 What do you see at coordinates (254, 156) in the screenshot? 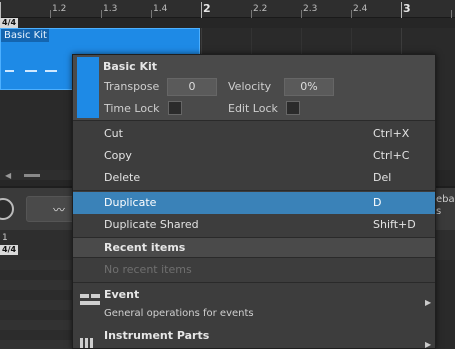
I see `menu-item-copy: Copy Ctrl+C` at bounding box center [254, 156].